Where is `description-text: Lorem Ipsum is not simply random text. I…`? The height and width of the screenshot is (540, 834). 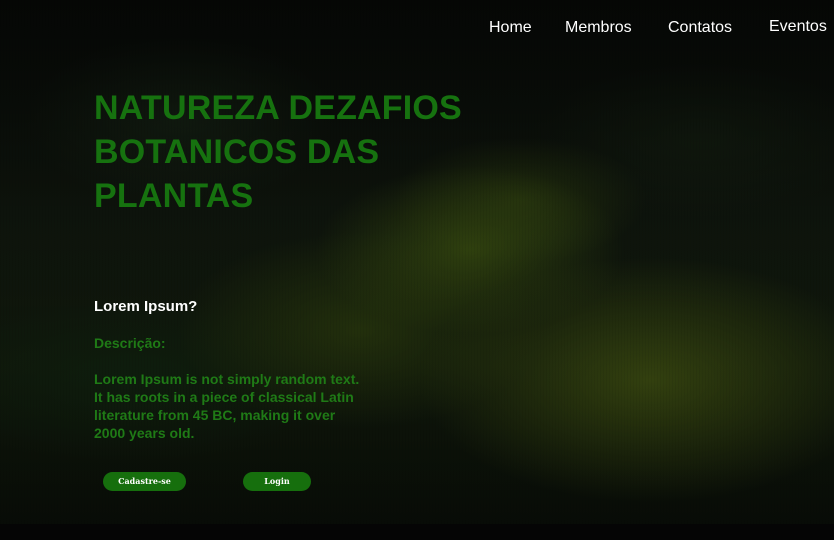
description-text: Lorem Ipsum is not simply random text. I… is located at coordinates (244, 406).